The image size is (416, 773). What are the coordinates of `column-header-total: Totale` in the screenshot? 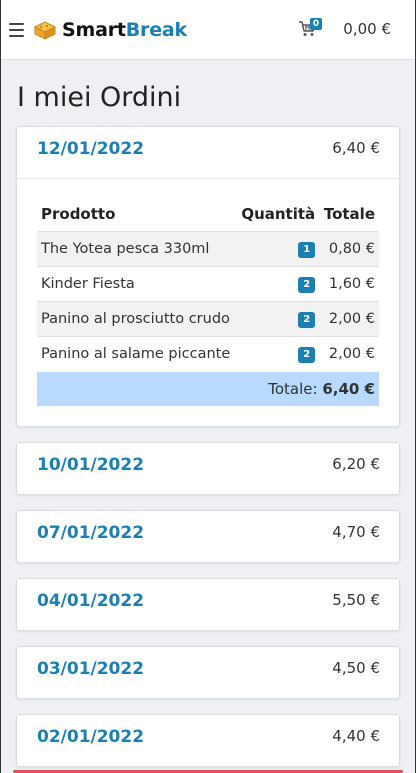 It's located at (349, 214).